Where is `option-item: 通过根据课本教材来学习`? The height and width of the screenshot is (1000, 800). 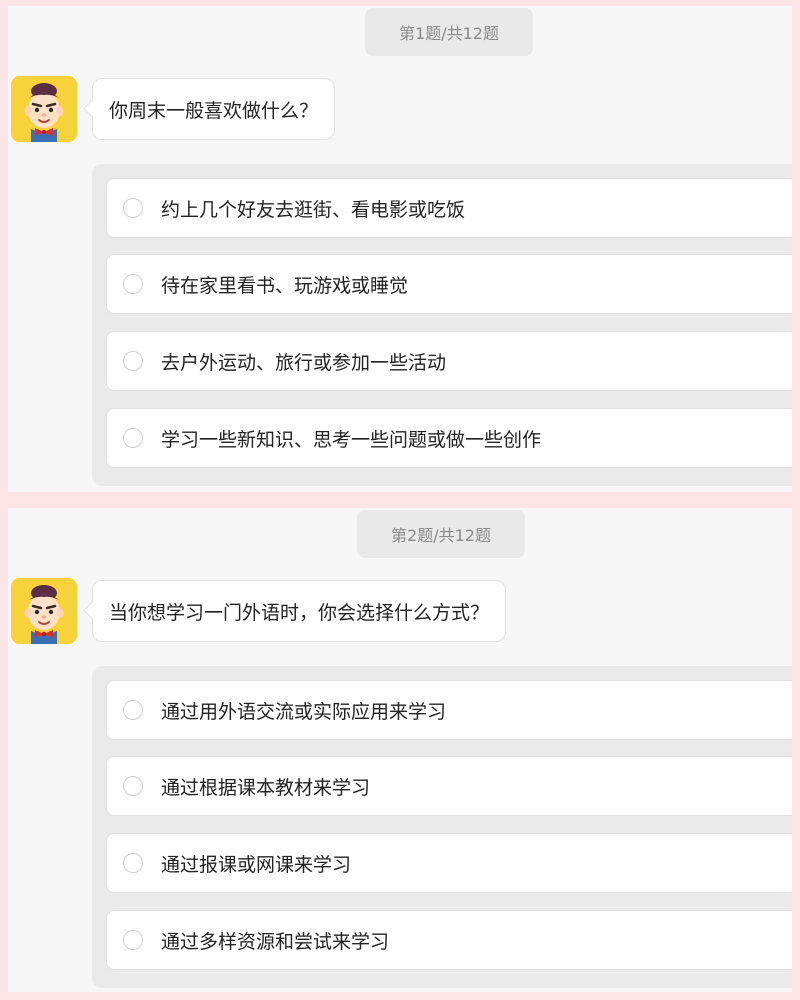 option-item: 通过根据课本教材来学习 is located at coordinates (449, 786).